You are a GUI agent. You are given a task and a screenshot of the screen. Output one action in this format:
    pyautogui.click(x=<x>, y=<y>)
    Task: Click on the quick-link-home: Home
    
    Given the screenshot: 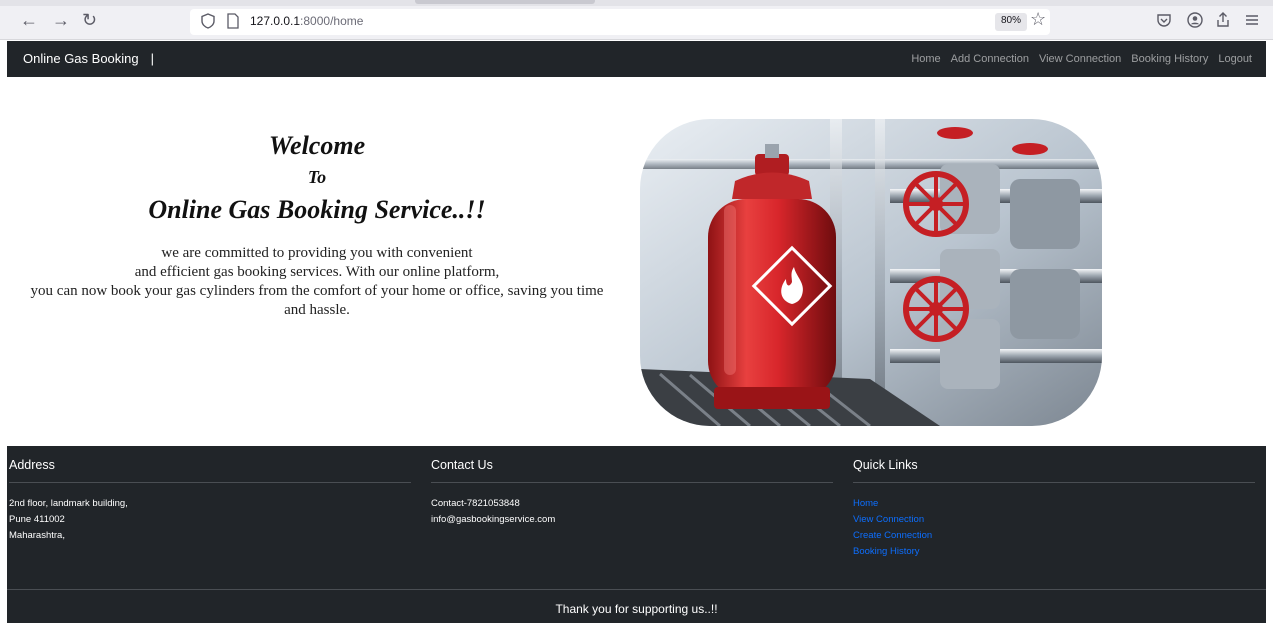 What is the action you would take?
    pyautogui.click(x=1054, y=504)
    